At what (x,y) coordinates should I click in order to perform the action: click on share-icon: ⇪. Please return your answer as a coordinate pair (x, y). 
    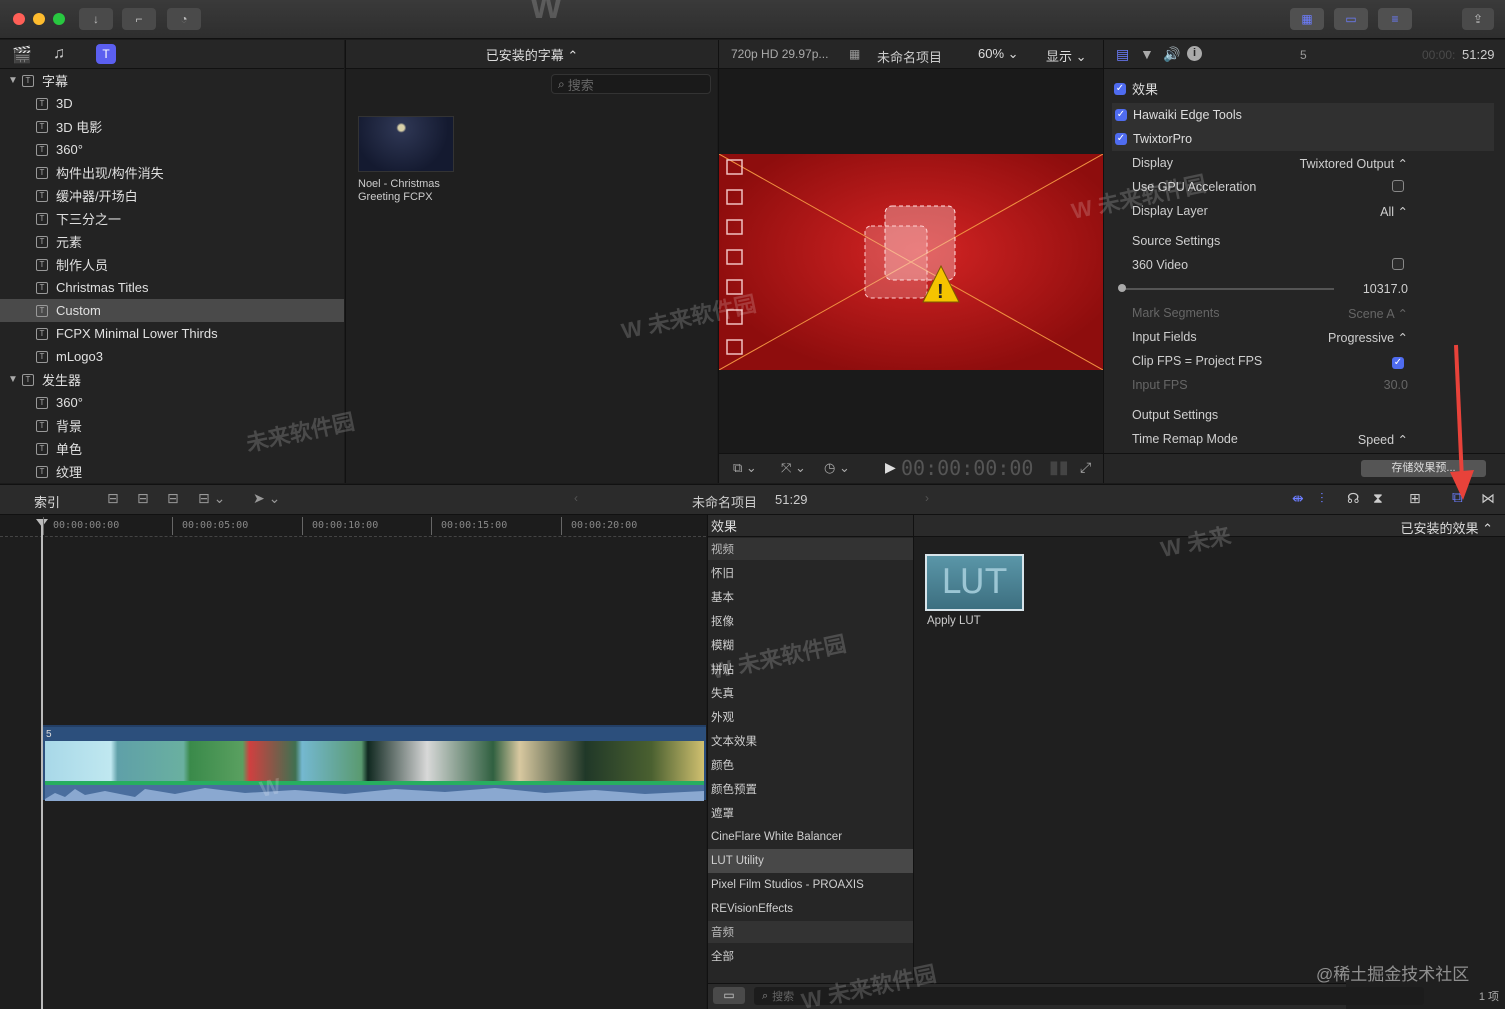
    Looking at the image, I should click on (1478, 19).